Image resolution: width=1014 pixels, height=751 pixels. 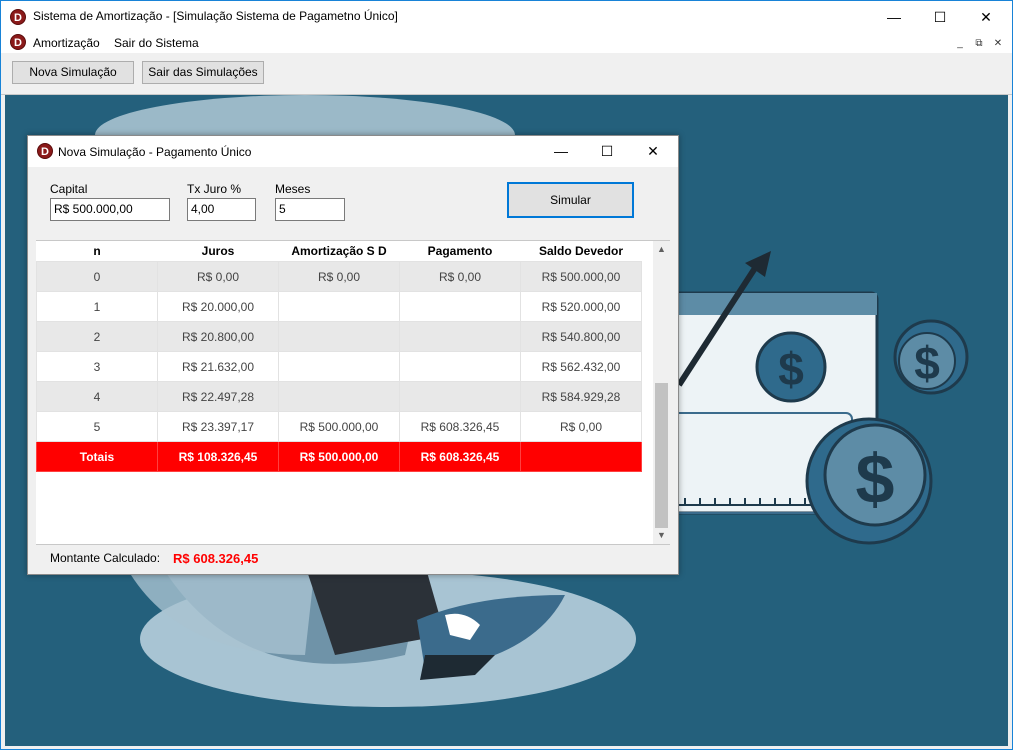 What do you see at coordinates (97, 396) in the screenshot?
I see `cell-n: 4` at bounding box center [97, 396].